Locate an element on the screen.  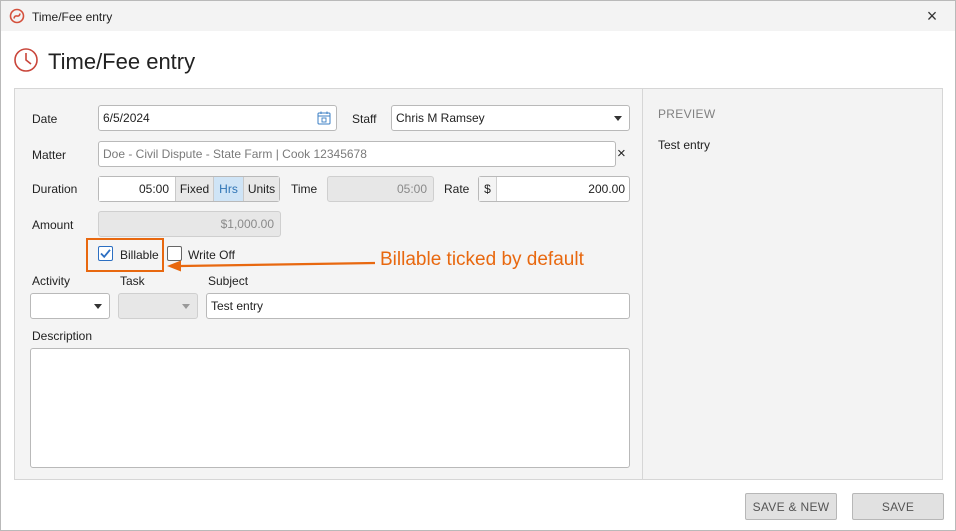
close-window-button: × is located at coordinates (932, 16).